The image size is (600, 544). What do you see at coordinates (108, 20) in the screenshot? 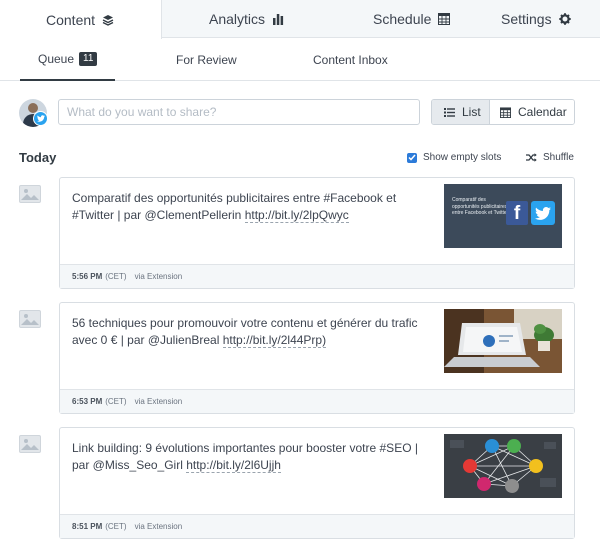
I see `stack-icon` at bounding box center [108, 20].